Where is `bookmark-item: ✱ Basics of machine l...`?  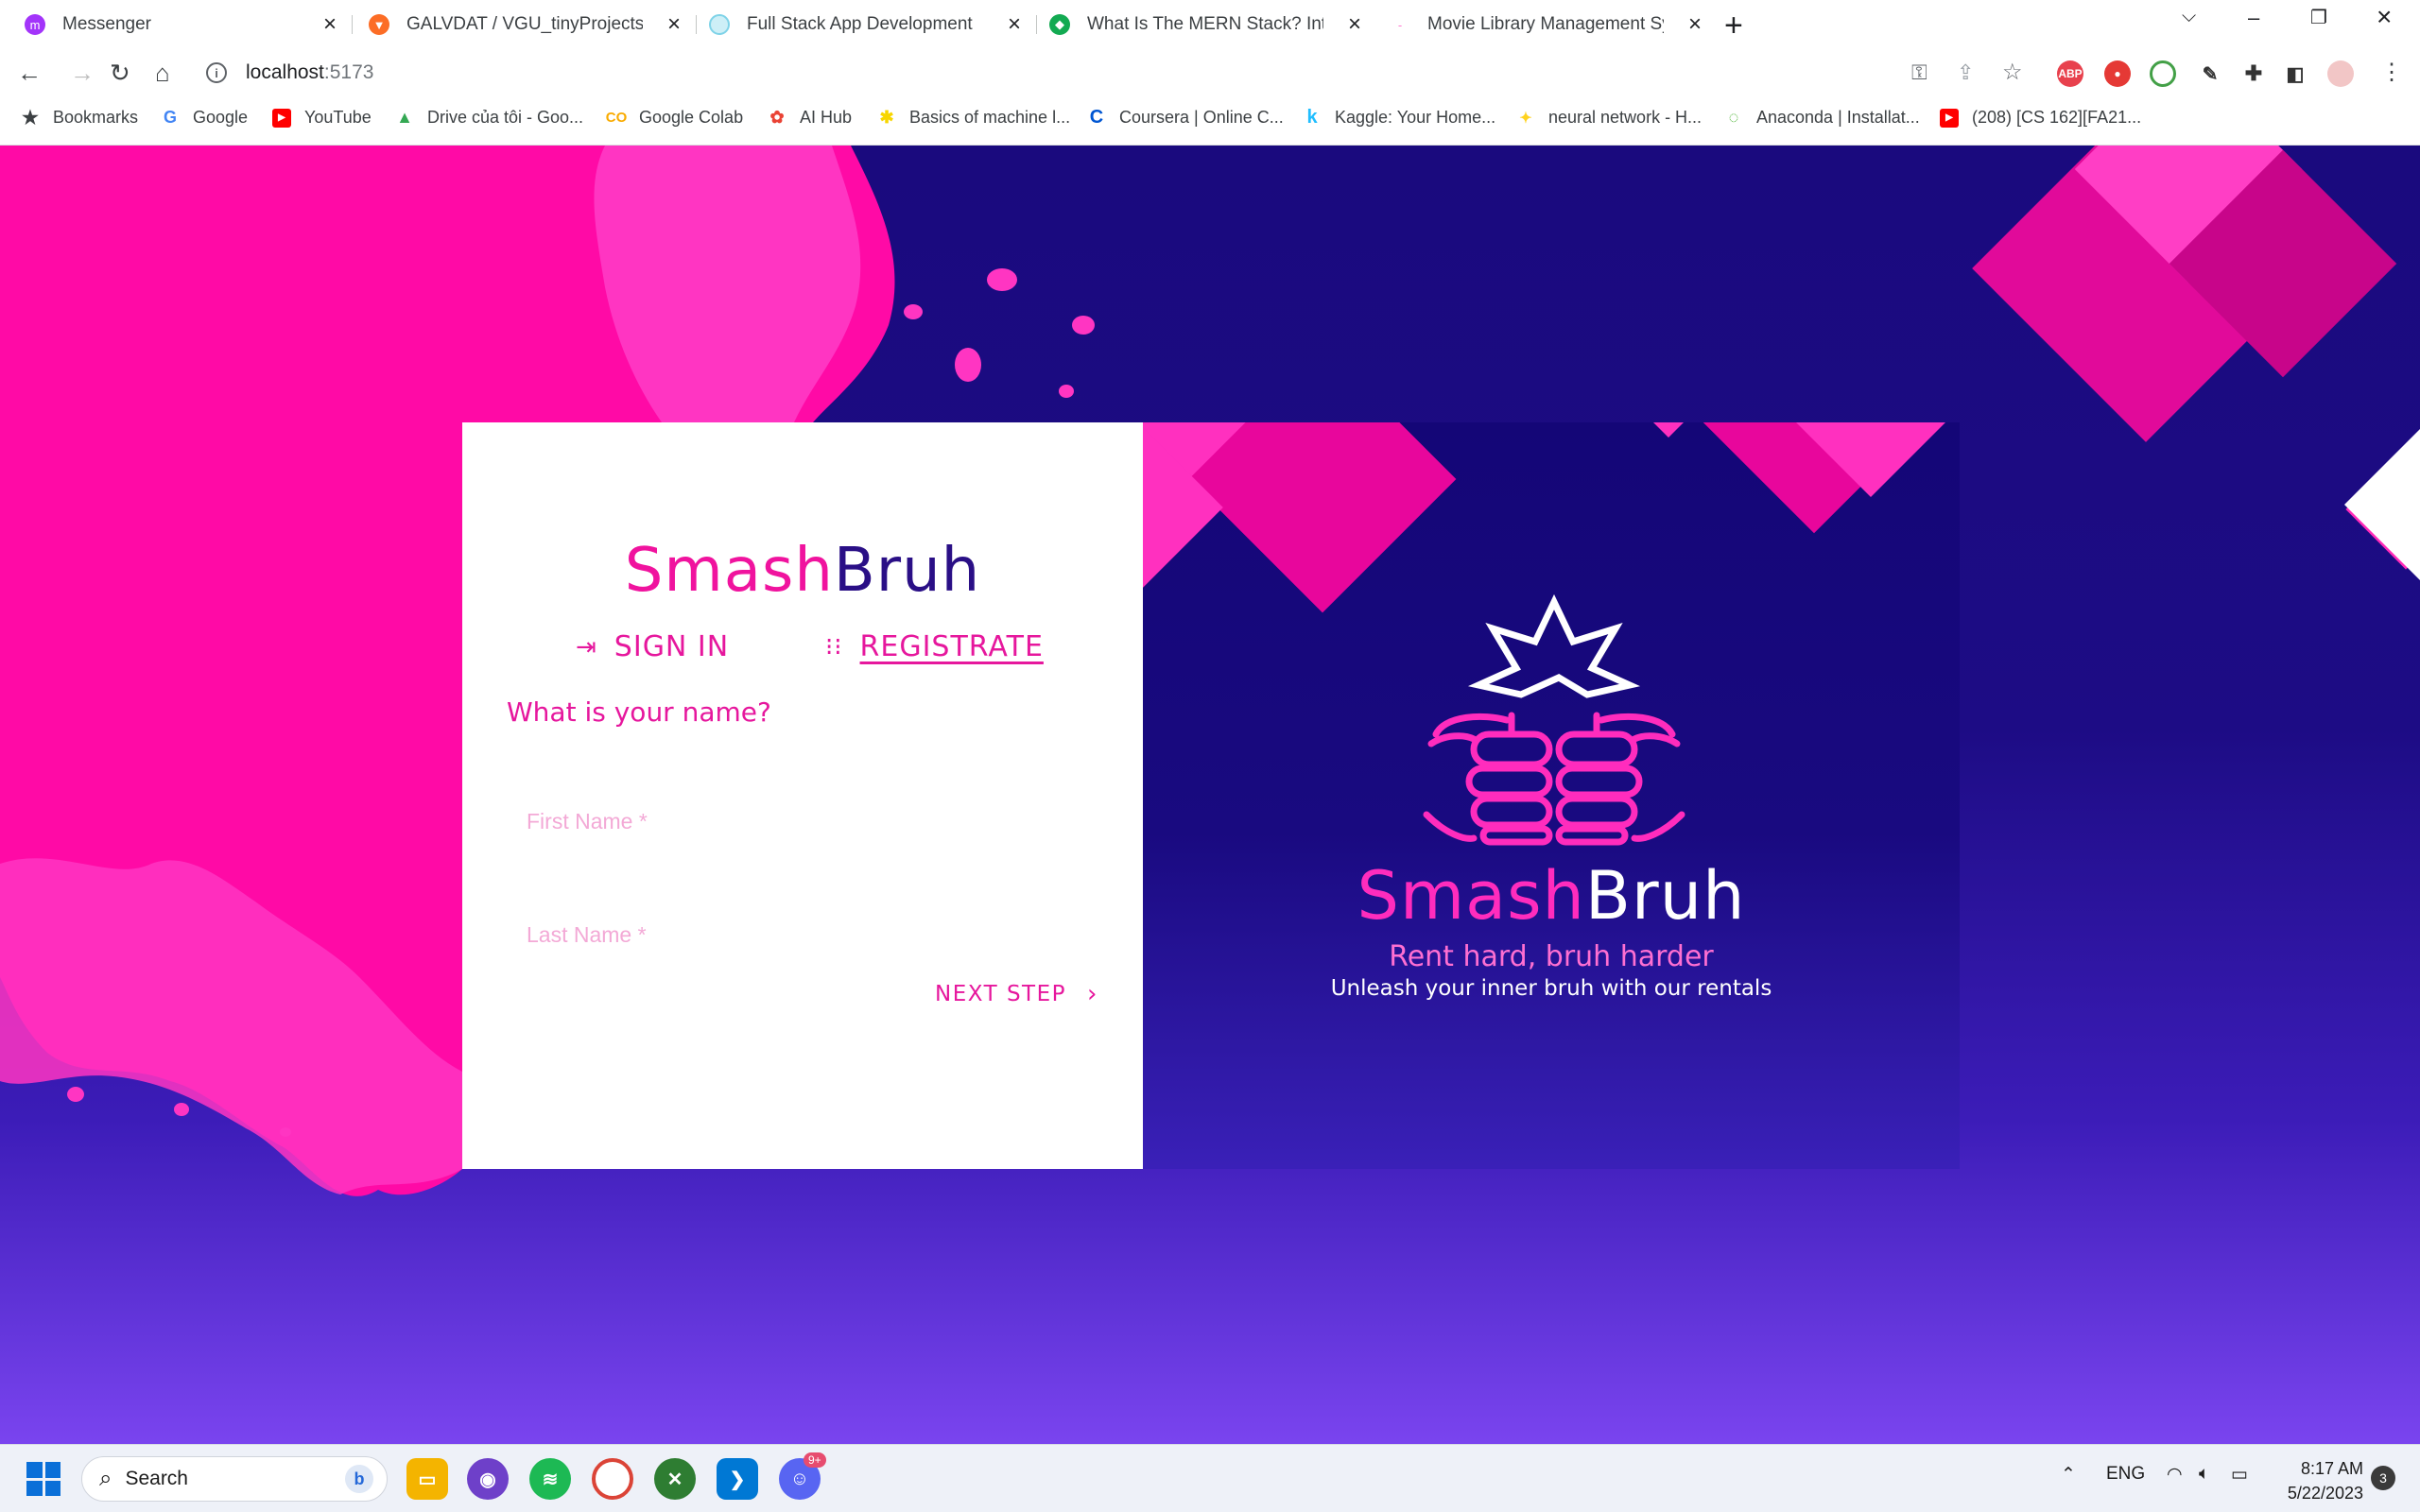 bookmark-item: ✱ Basics of machine l... is located at coordinates (973, 118).